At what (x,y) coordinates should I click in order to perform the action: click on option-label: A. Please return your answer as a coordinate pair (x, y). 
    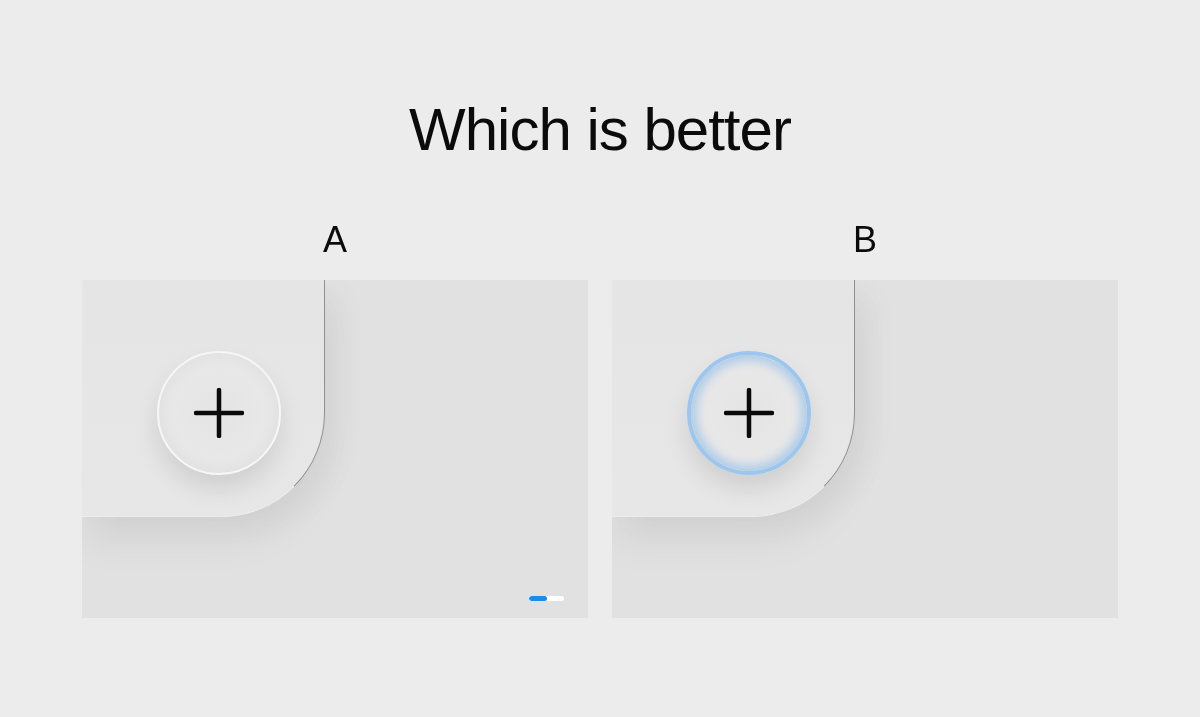
    Looking at the image, I should click on (335, 239).